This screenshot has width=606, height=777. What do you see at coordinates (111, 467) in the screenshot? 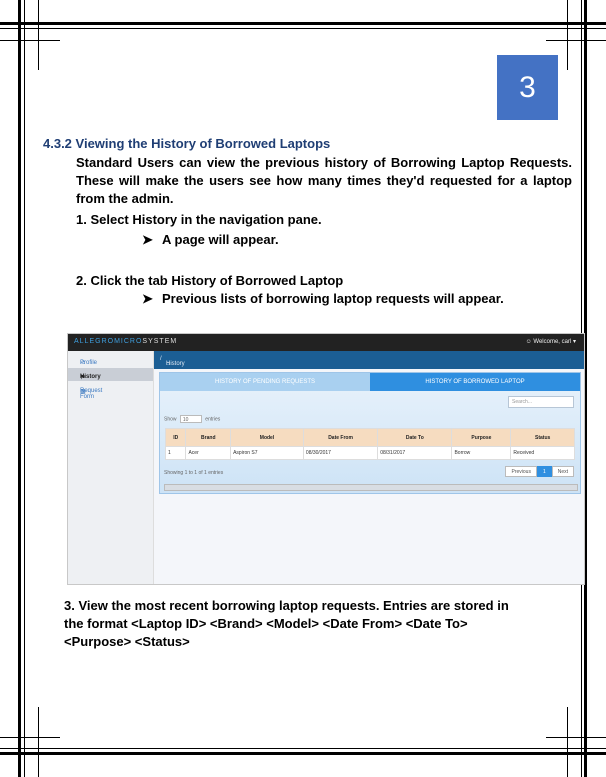
I see `sidebar: ☺ Profile ⚑ History ▦ Request Form` at bounding box center [111, 467].